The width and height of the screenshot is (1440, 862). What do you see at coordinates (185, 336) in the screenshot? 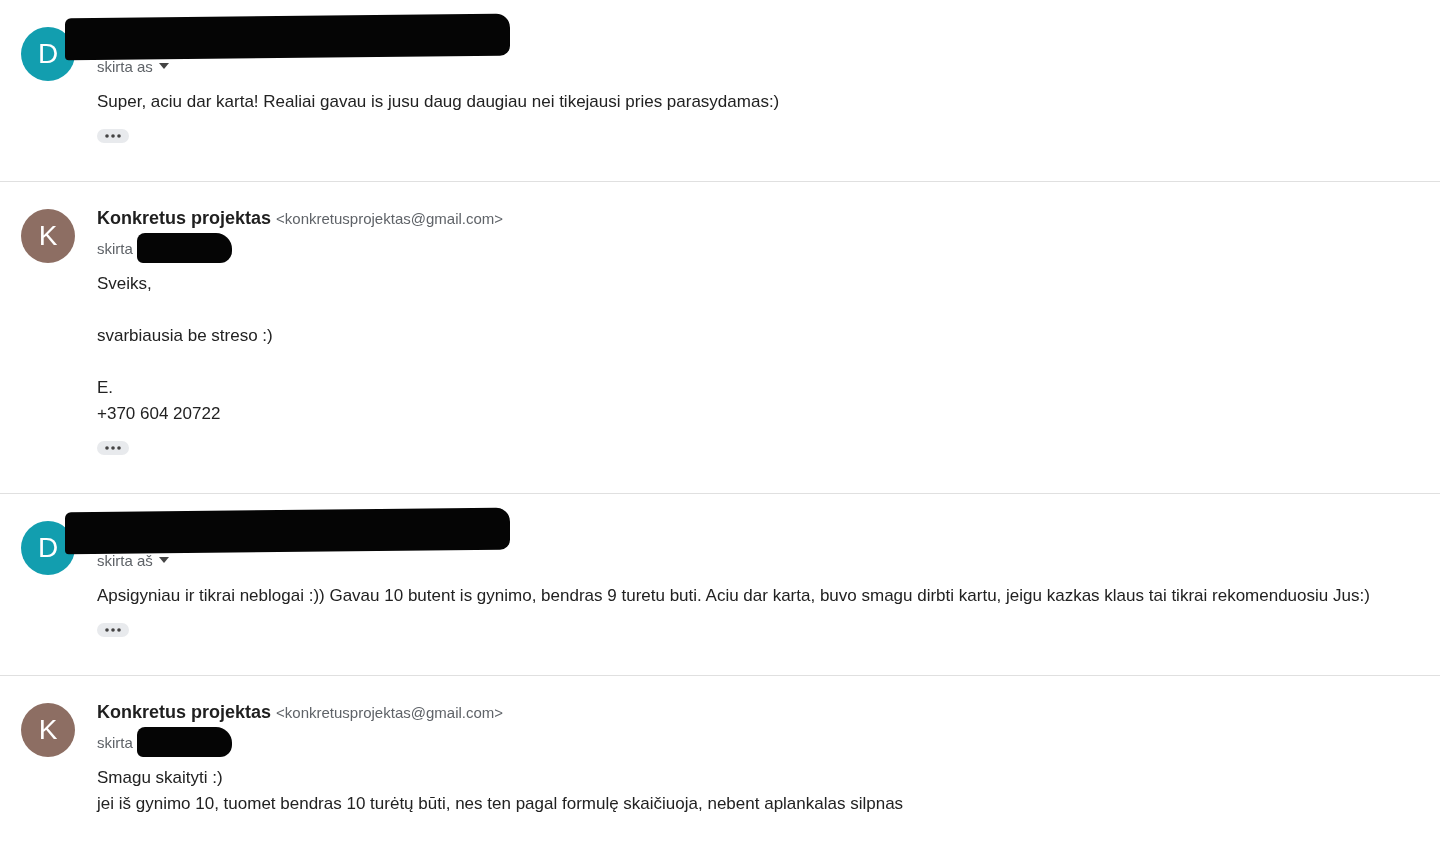
I see `message-text: svarbiausia be streso :)` at bounding box center [185, 336].